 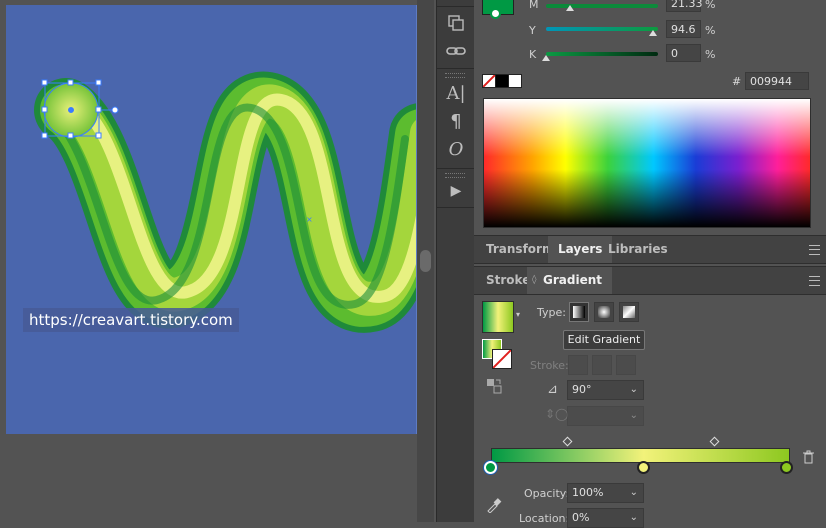 I want to click on location-chevron-icon: ⌄, so click(x=634, y=518).